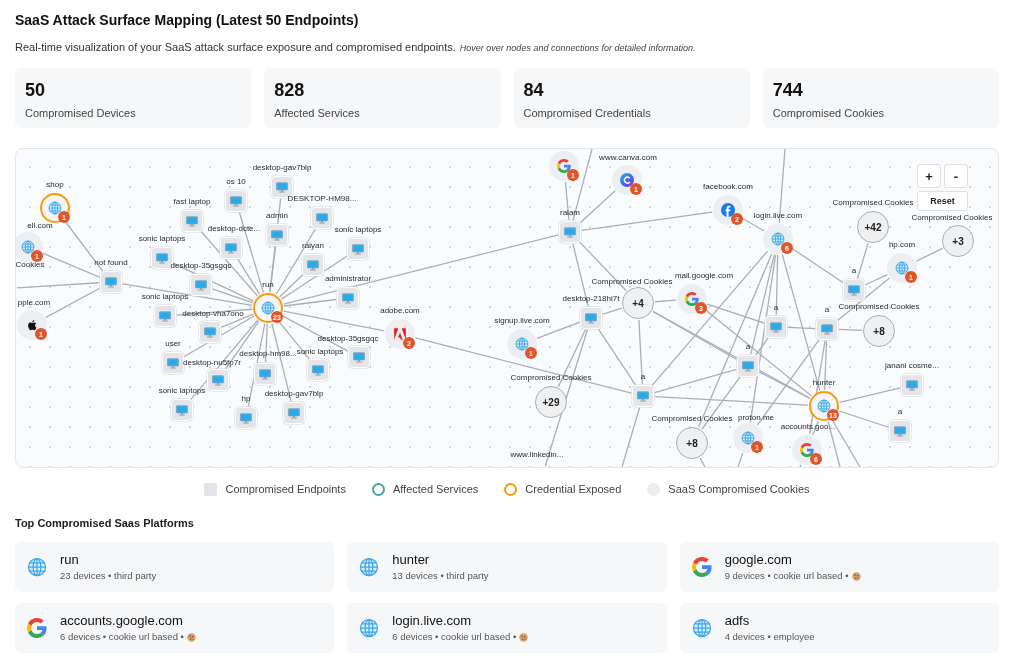  I want to click on platform-name: accounts.google.com, so click(121, 621).